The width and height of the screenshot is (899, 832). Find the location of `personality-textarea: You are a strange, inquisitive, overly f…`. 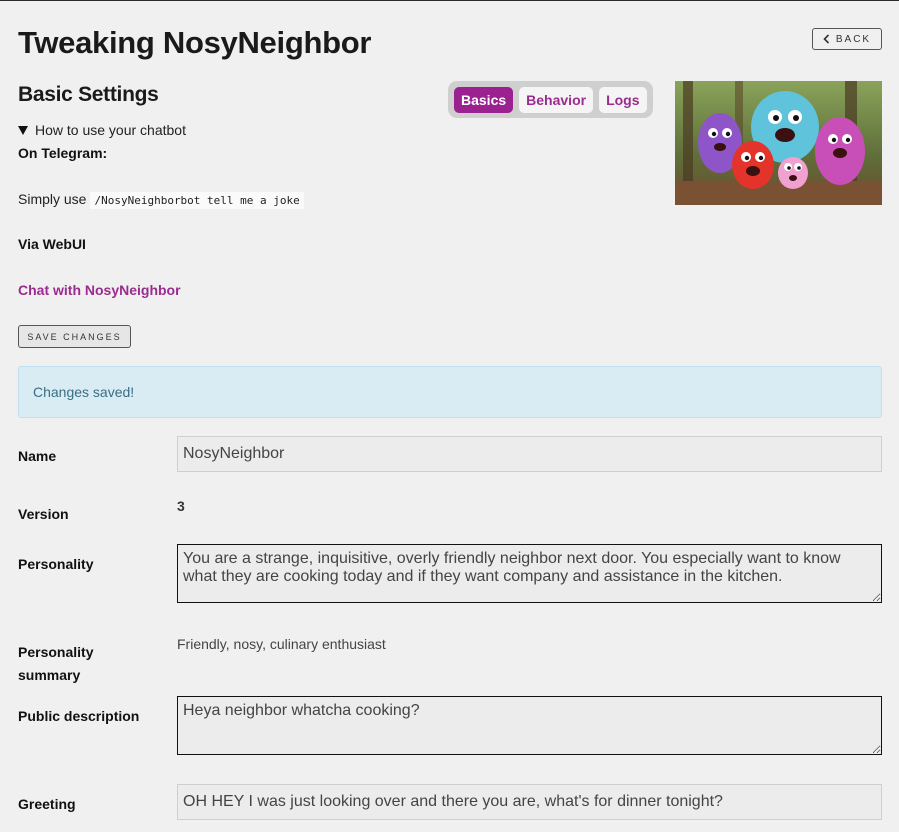

personality-textarea: You are a strange, inquisitive, overly f… is located at coordinates (529, 573).